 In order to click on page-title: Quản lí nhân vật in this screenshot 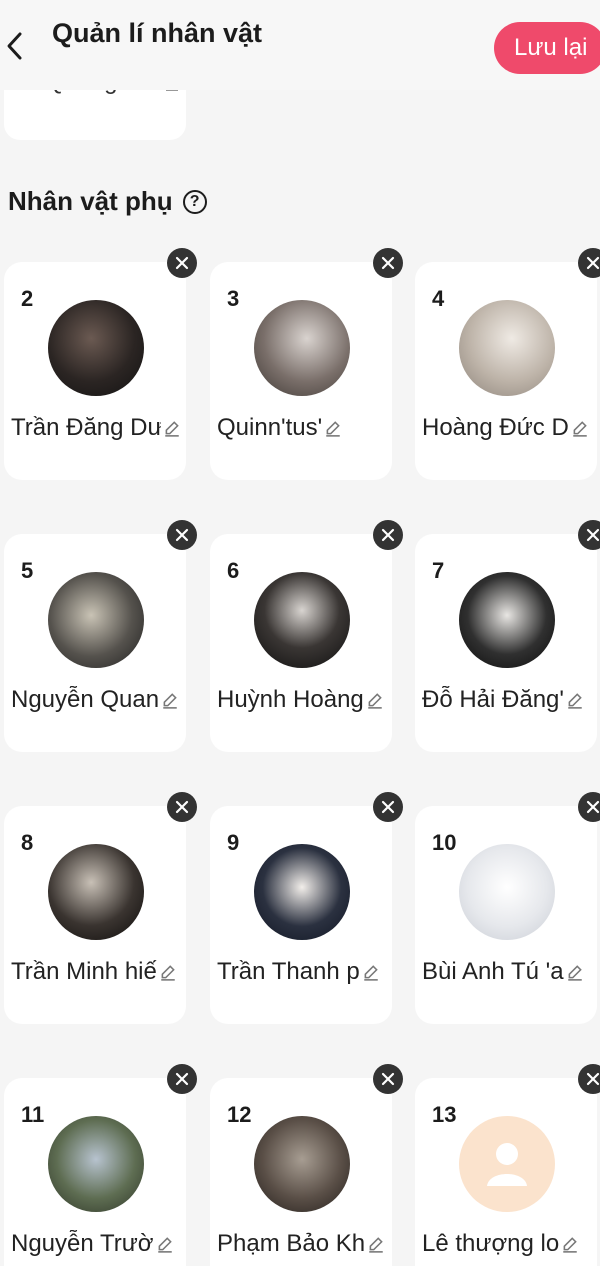, I will do `click(157, 33)`.